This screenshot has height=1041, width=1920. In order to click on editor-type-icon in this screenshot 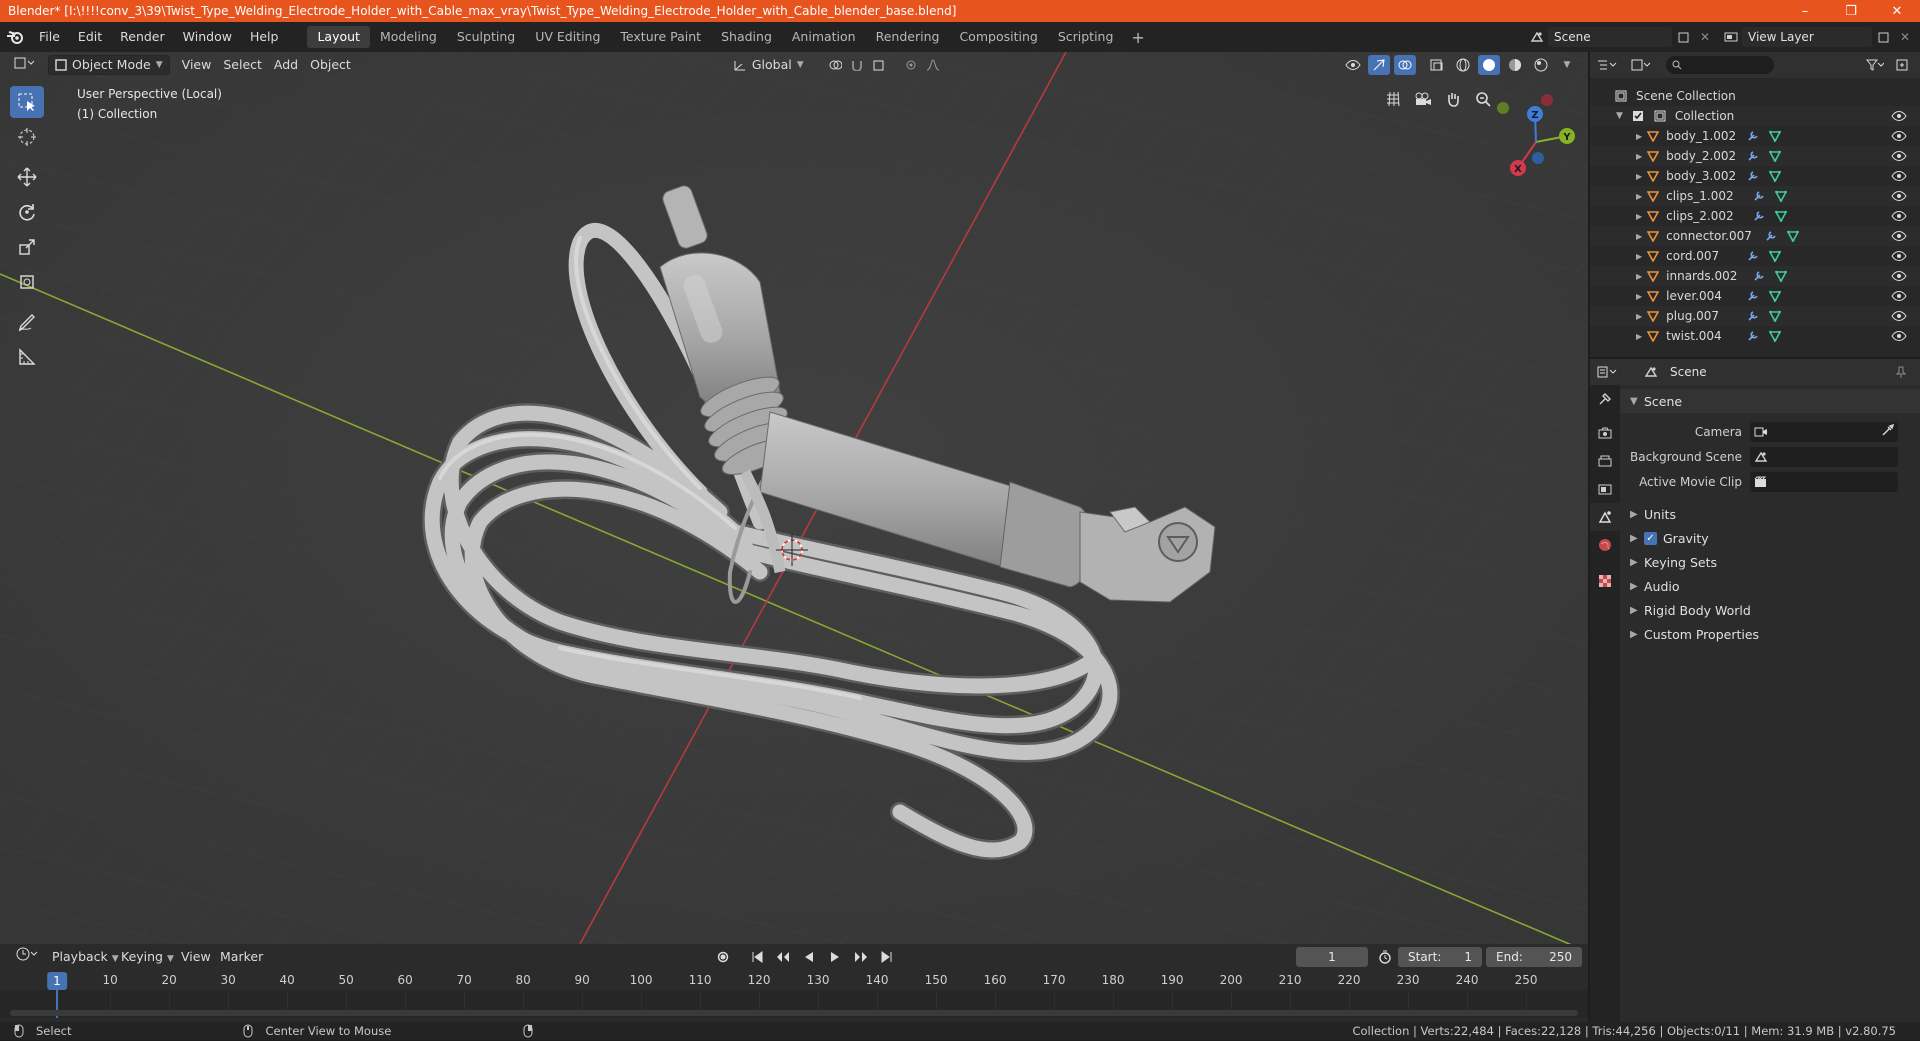, I will do `click(24, 65)`.